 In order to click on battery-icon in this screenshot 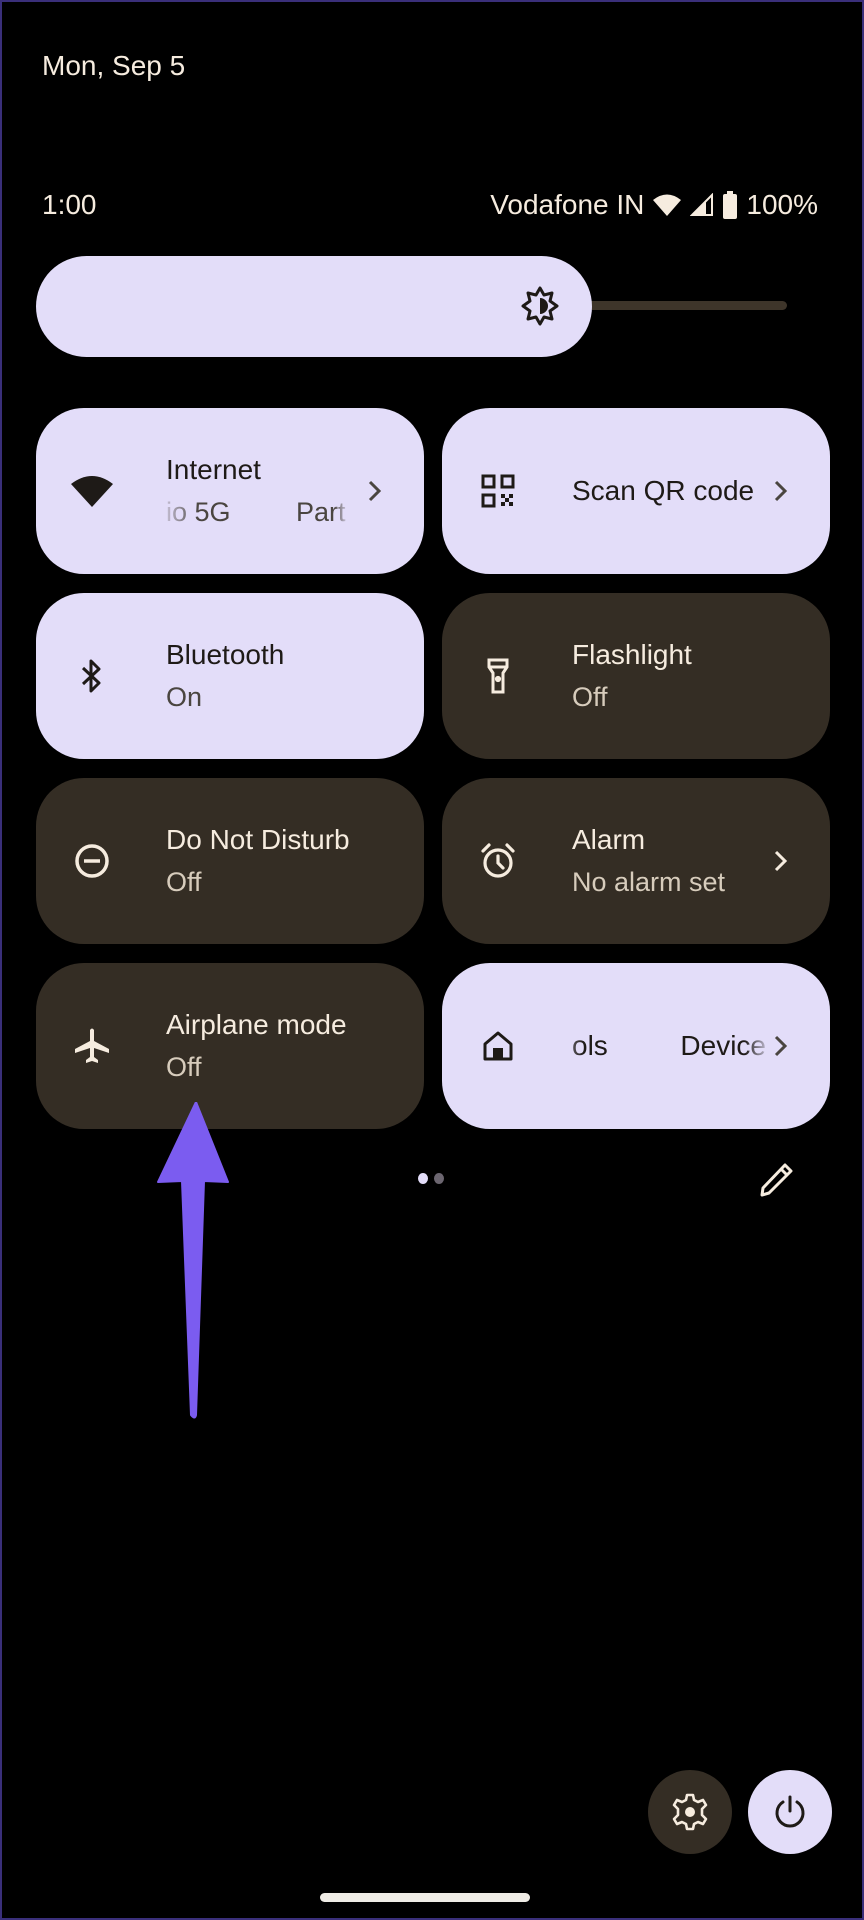, I will do `click(730, 205)`.